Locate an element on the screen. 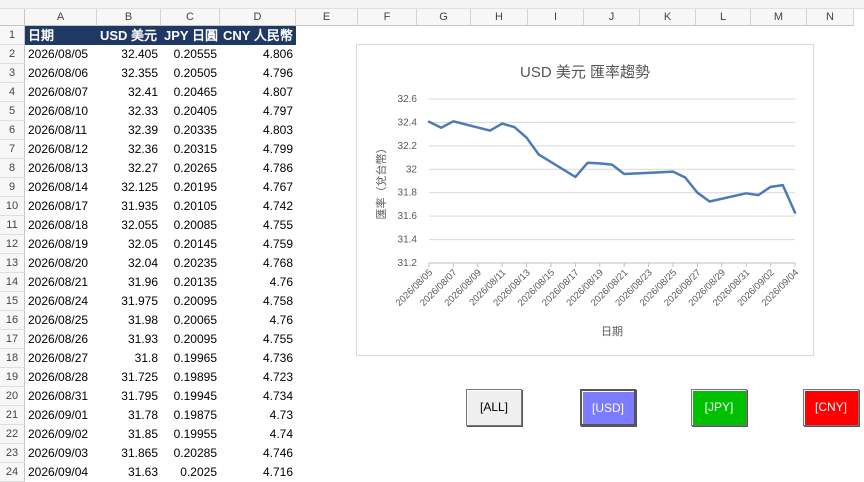 The width and height of the screenshot is (864, 482). table-cell: 0.20135 is located at coordinates (190, 282).